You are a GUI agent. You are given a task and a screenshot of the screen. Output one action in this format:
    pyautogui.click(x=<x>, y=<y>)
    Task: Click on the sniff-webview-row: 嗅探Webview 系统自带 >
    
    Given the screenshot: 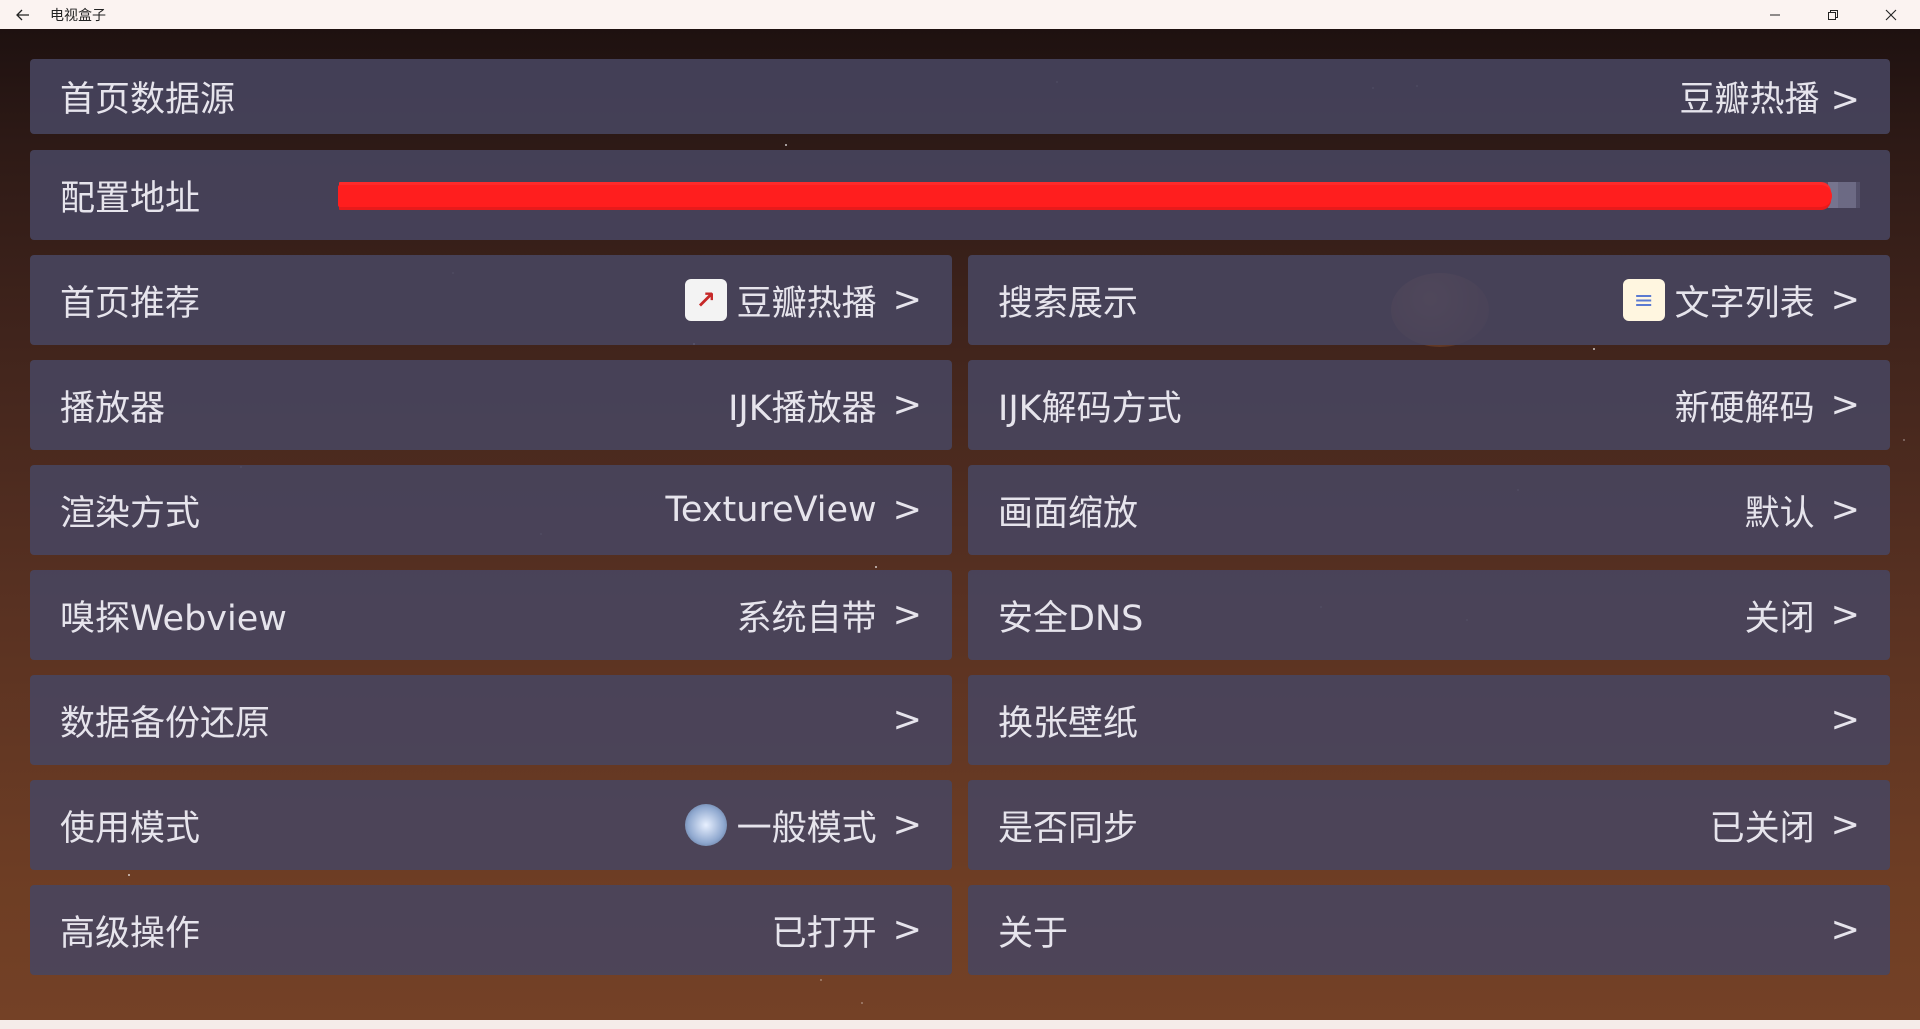 What is the action you would take?
    pyautogui.click(x=491, y=615)
    